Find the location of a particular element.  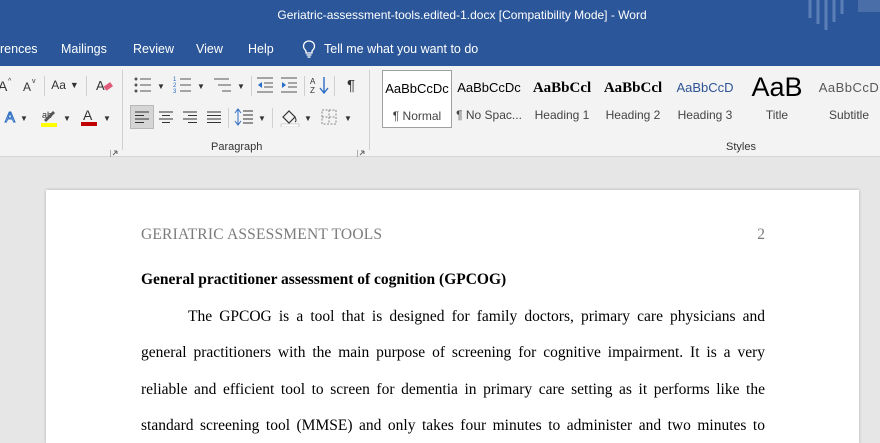

justify-button is located at coordinates (214, 117).